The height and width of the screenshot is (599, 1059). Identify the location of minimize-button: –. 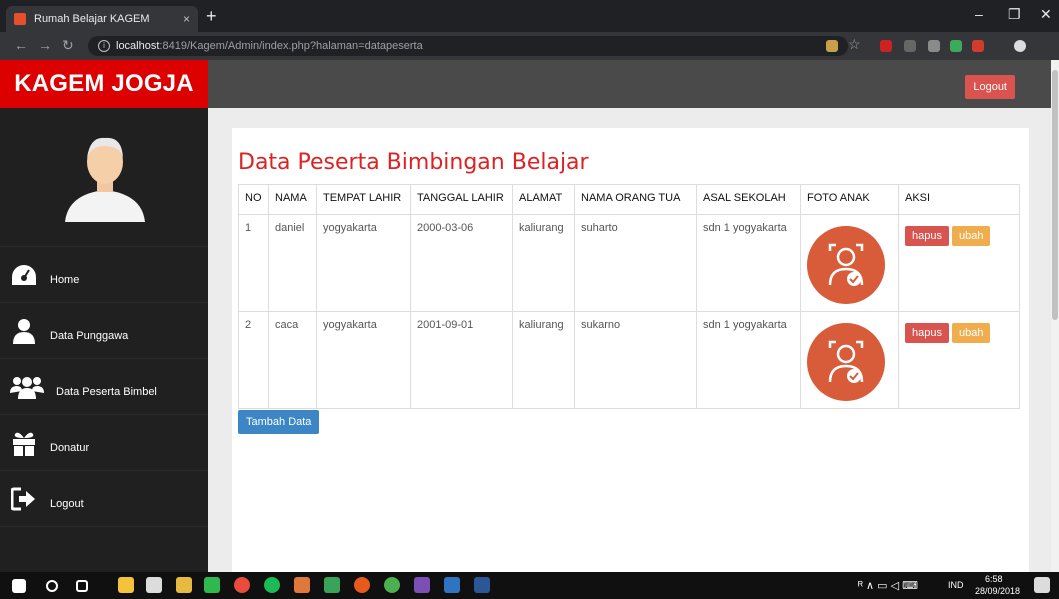
(979, 14).